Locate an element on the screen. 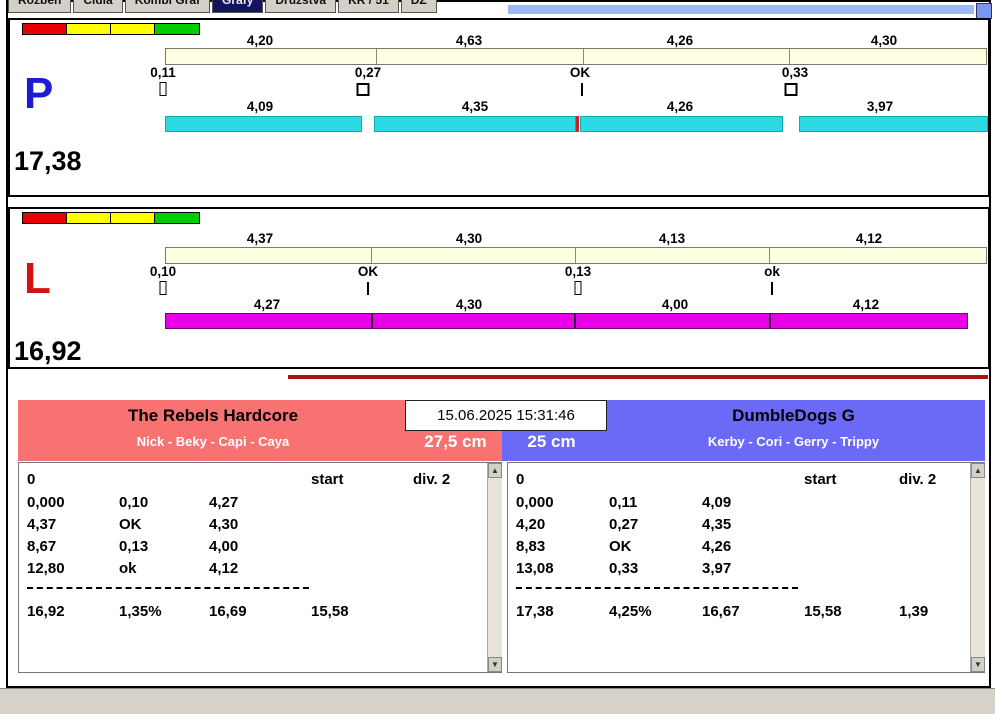 Image resolution: width=995 pixels, height=716 pixels. tab-kr-51: KR / 51 is located at coordinates (368, 6).